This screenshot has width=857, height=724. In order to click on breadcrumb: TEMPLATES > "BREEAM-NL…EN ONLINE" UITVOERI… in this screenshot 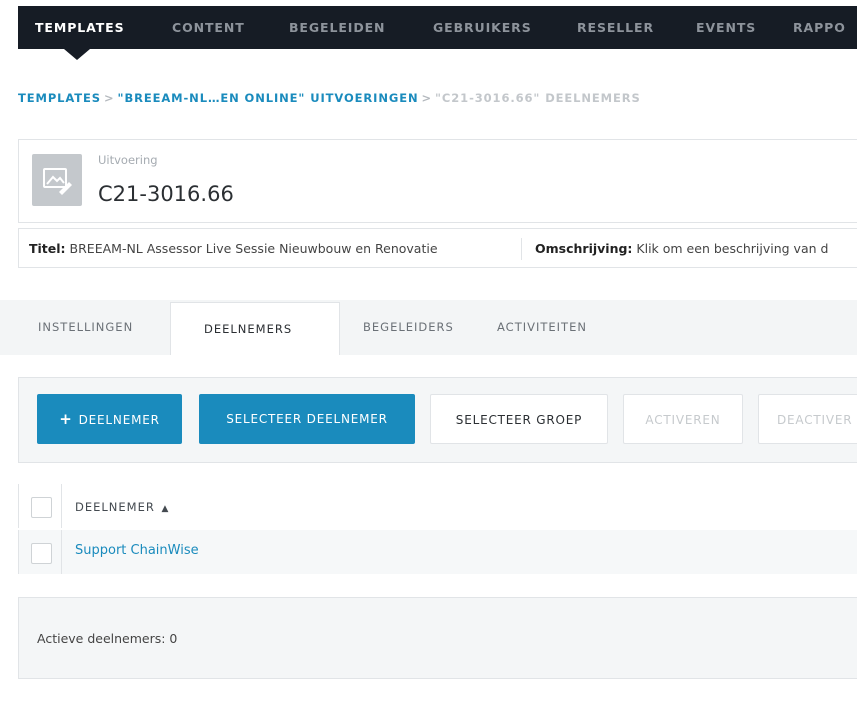, I will do `click(329, 98)`.